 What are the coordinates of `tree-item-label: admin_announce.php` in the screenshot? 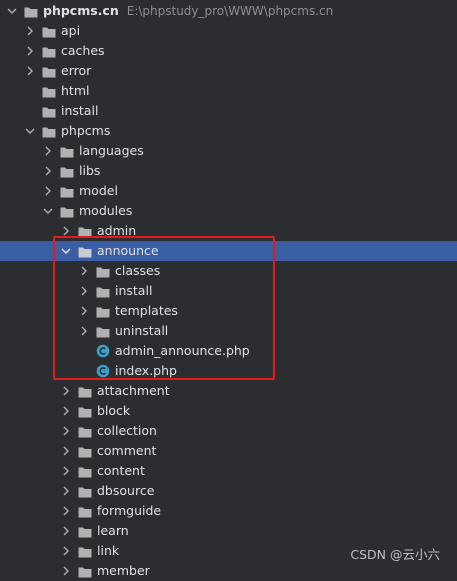 It's located at (182, 350).